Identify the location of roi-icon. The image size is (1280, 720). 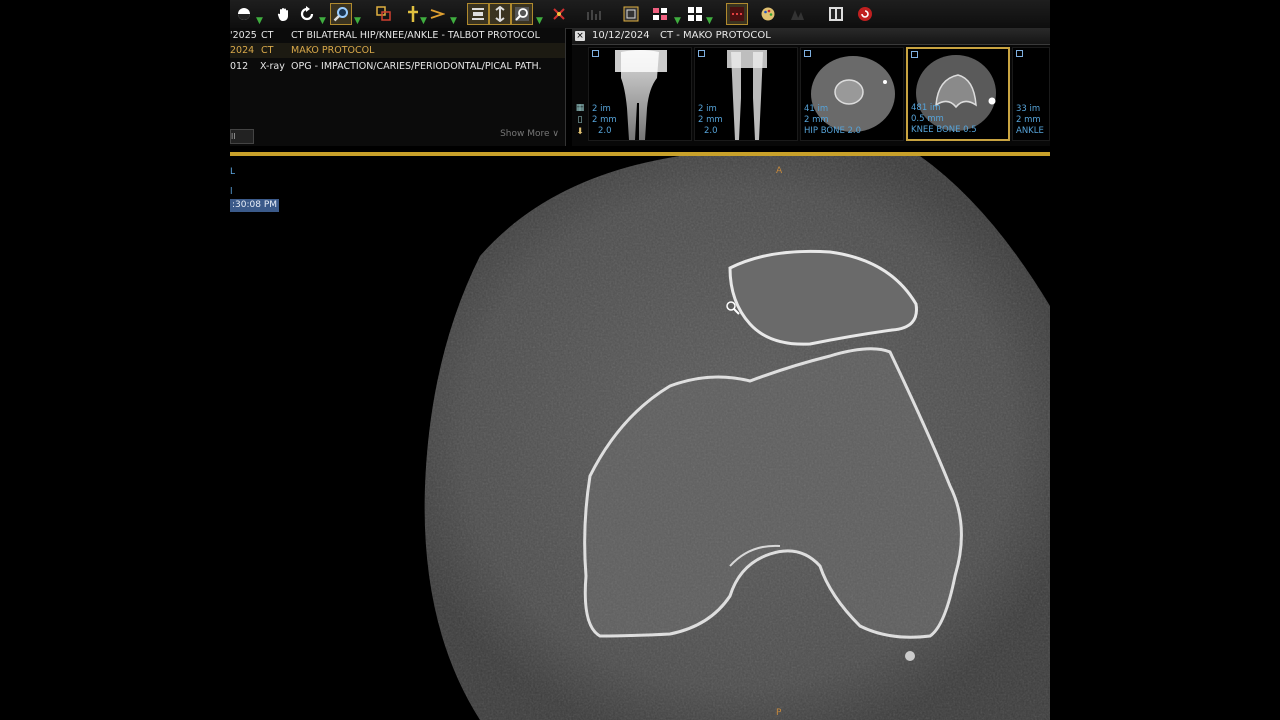
(384, 14).